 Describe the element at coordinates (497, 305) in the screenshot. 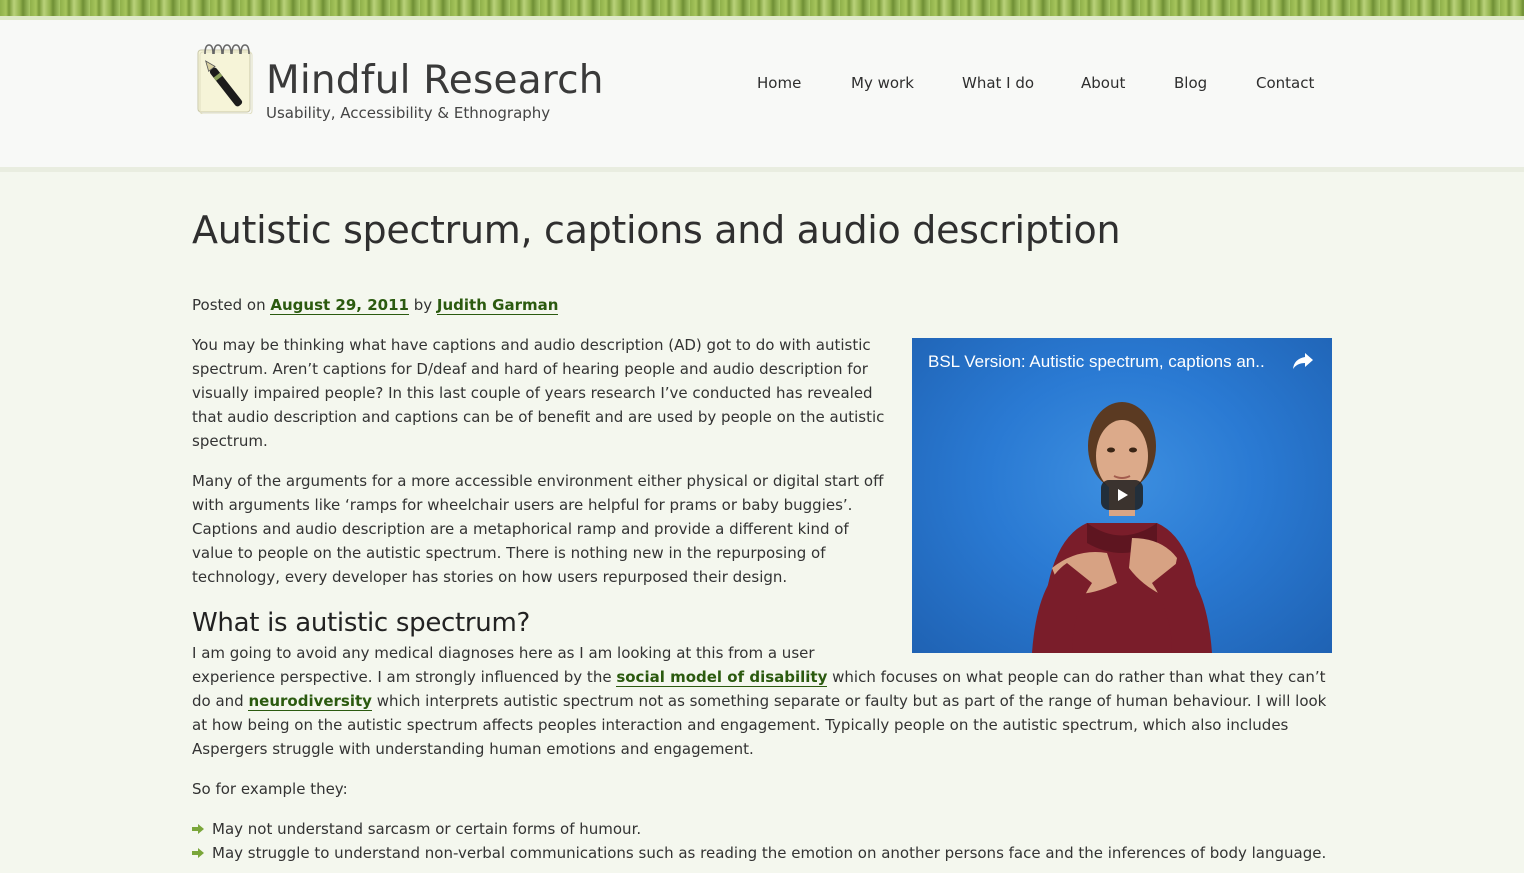

I see `author-link: Judith Garman` at that location.